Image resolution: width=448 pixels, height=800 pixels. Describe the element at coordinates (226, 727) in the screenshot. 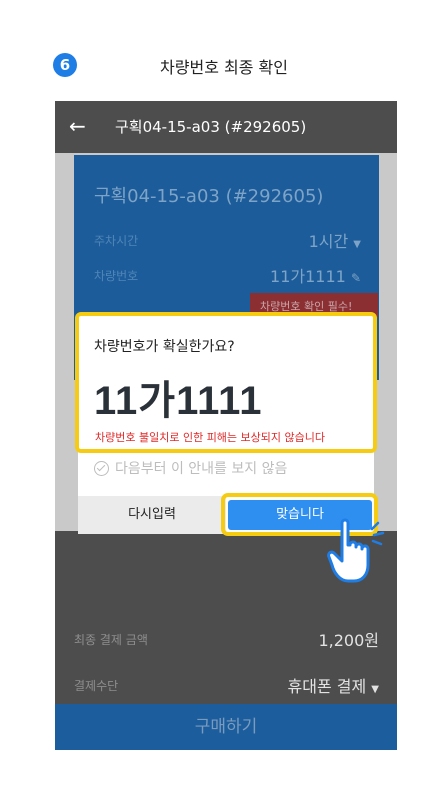

I see `buy-button: 구매하기` at that location.